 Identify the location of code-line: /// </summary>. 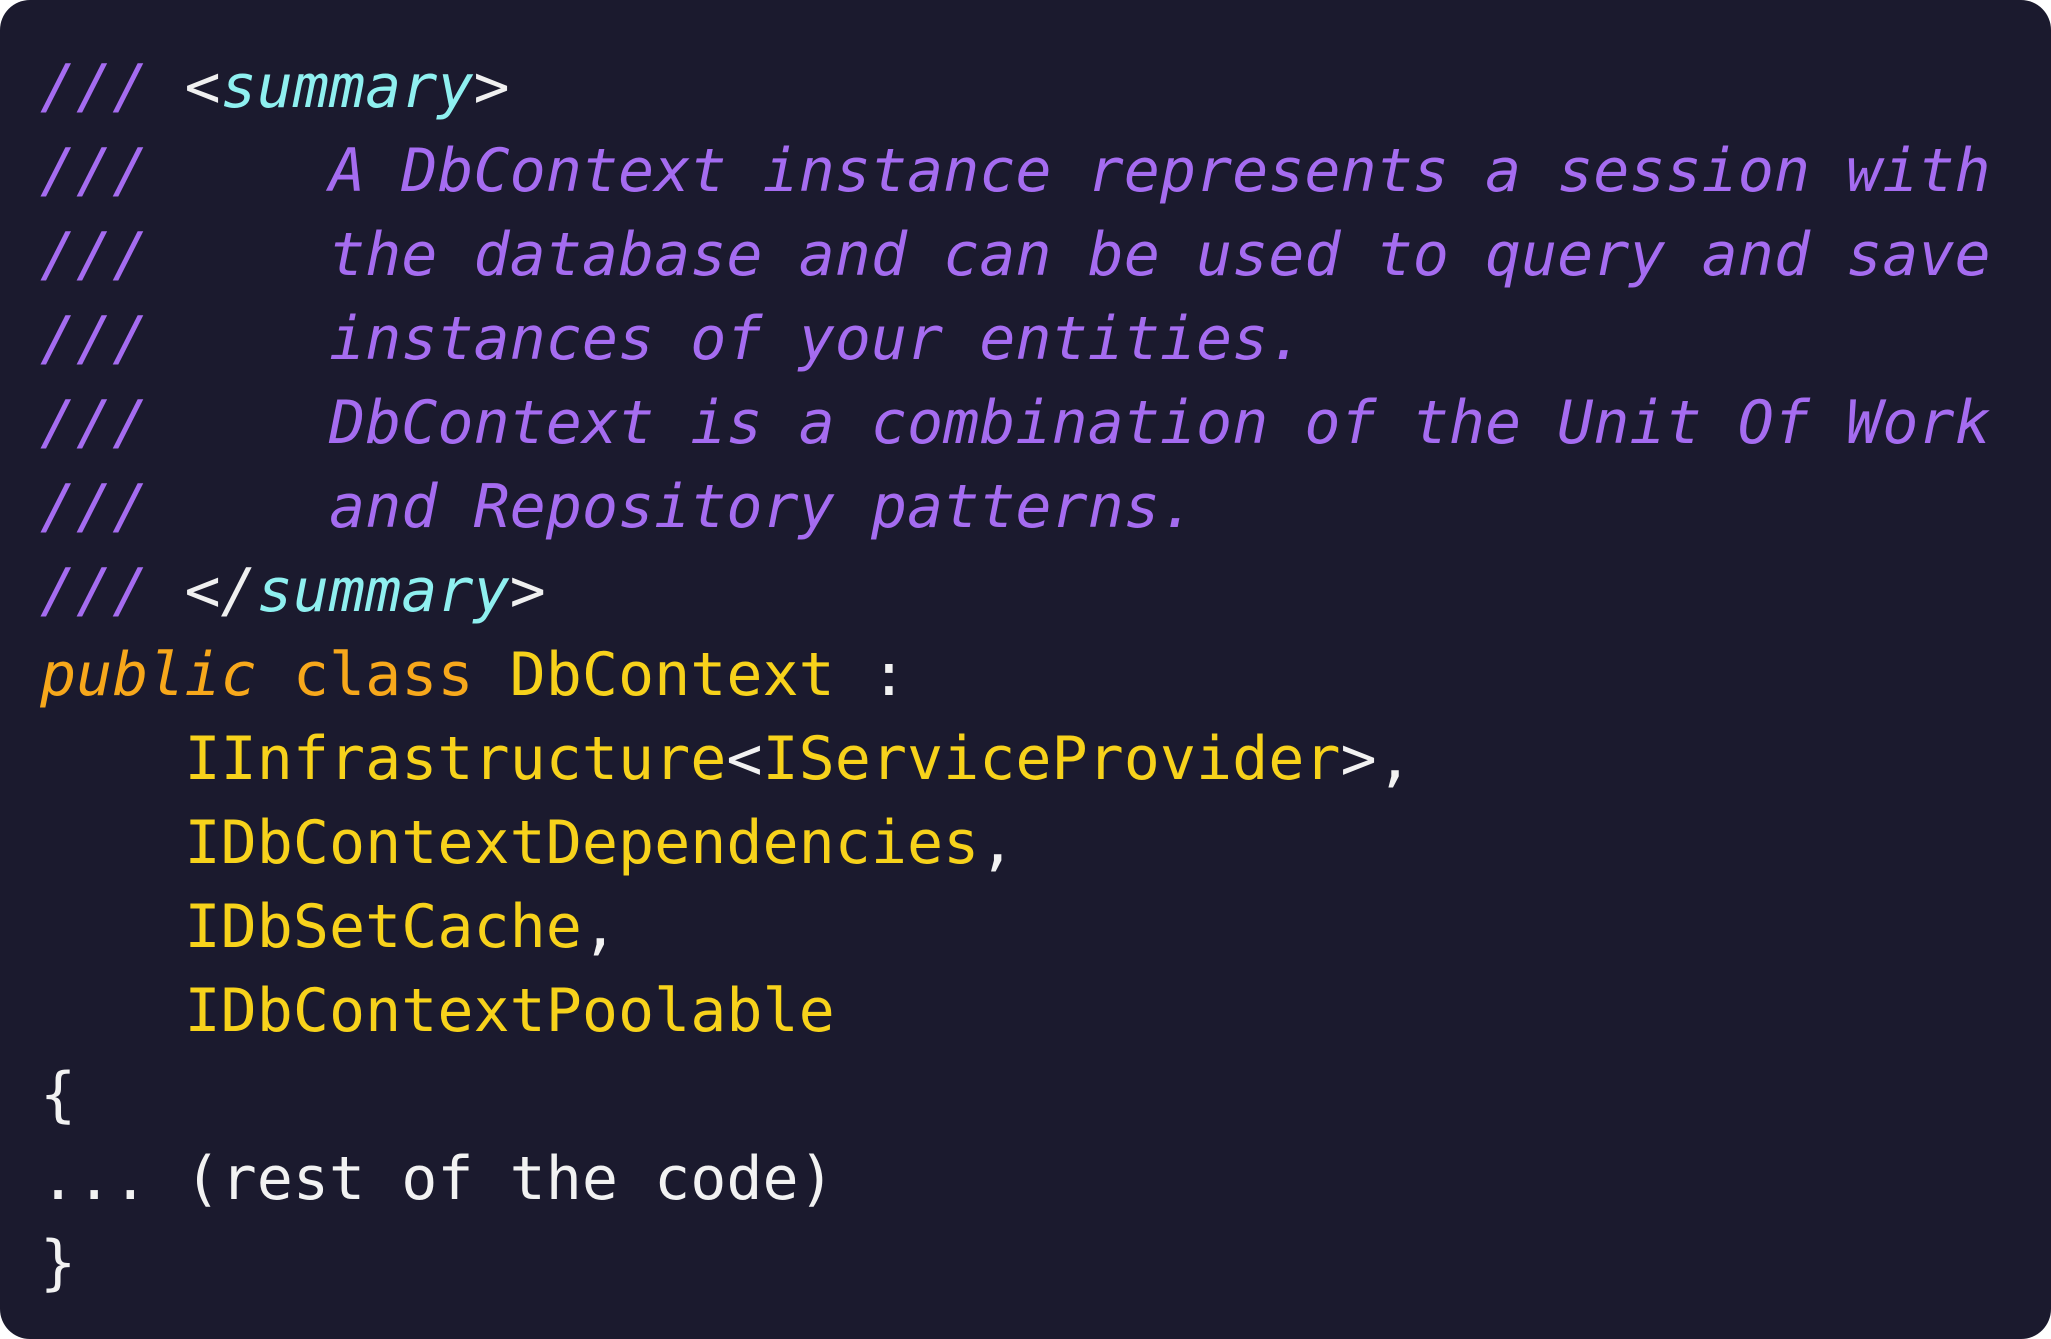
(1015, 591).